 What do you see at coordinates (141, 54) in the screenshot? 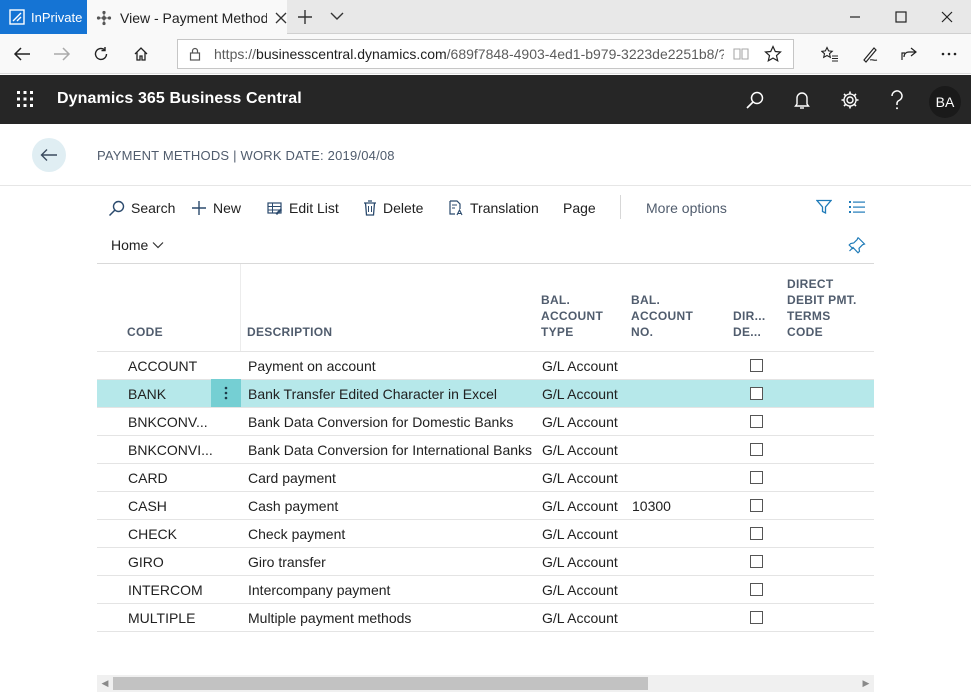
I see `home-icon` at bounding box center [141, 54].